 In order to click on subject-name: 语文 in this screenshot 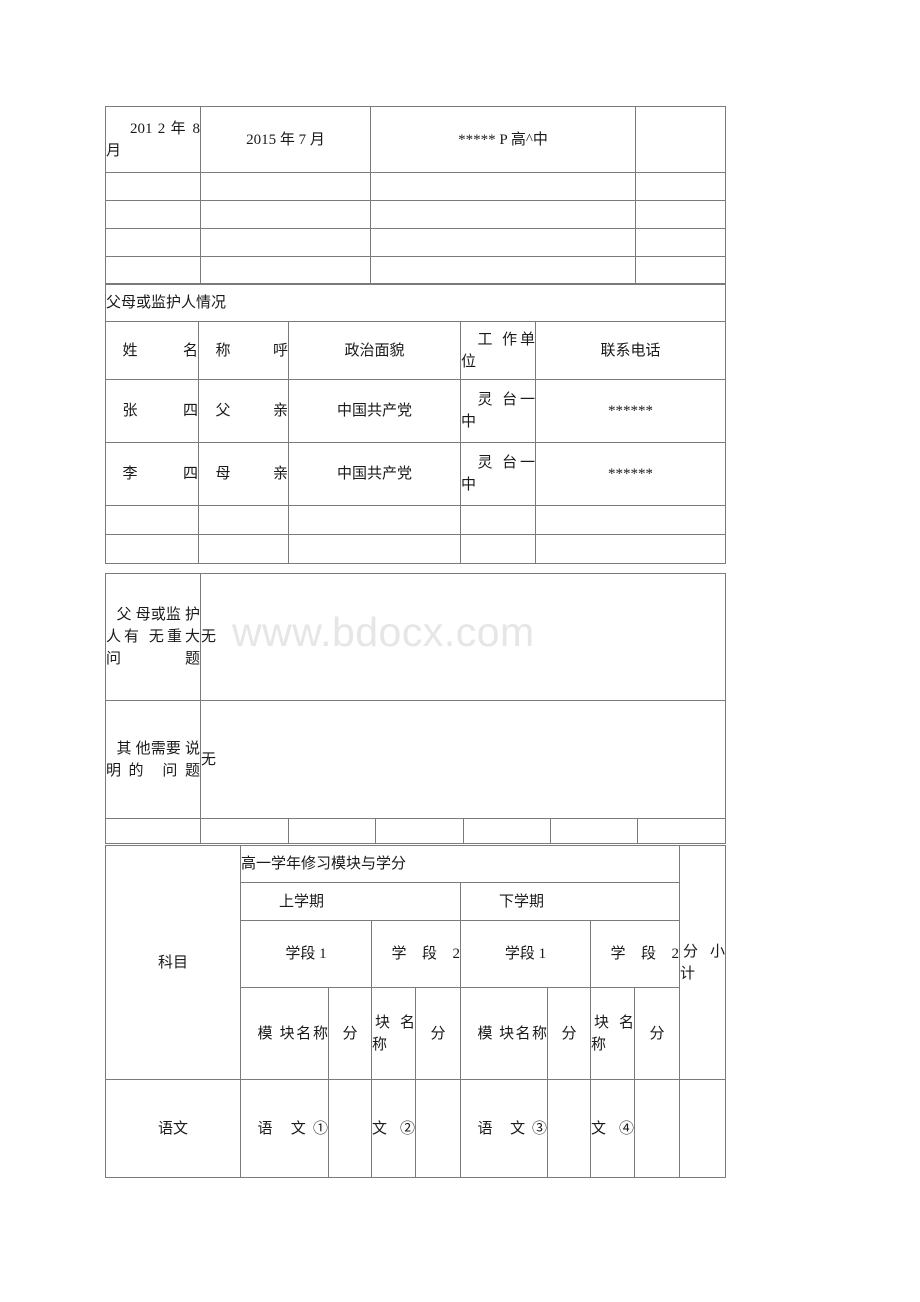, I will do `click(173, 1128)`.